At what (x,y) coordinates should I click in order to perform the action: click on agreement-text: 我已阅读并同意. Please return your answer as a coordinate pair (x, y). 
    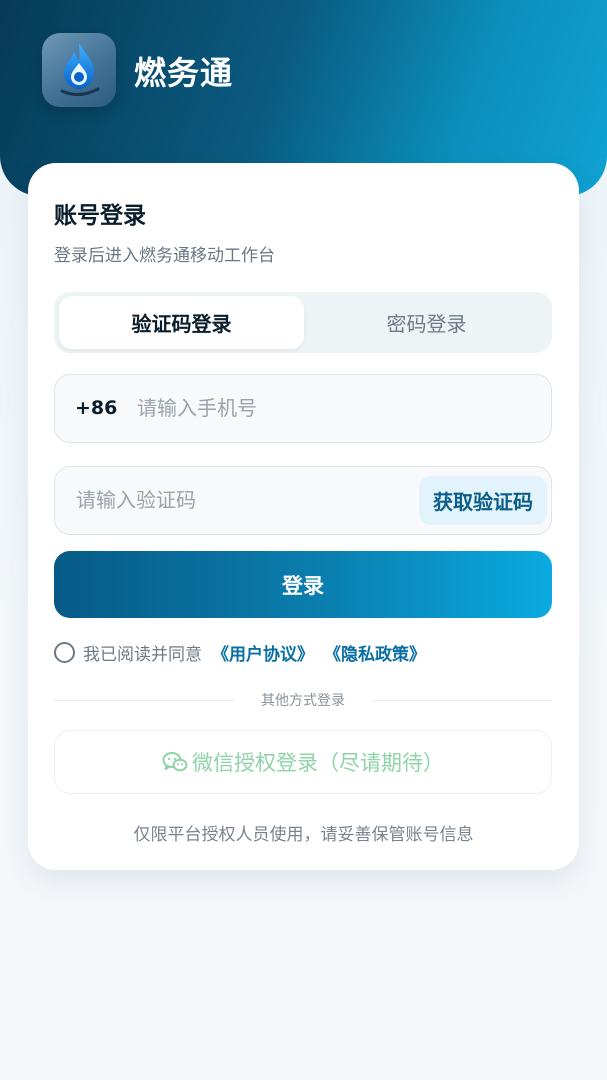
    Looking at the image, I should click on (142, 654).